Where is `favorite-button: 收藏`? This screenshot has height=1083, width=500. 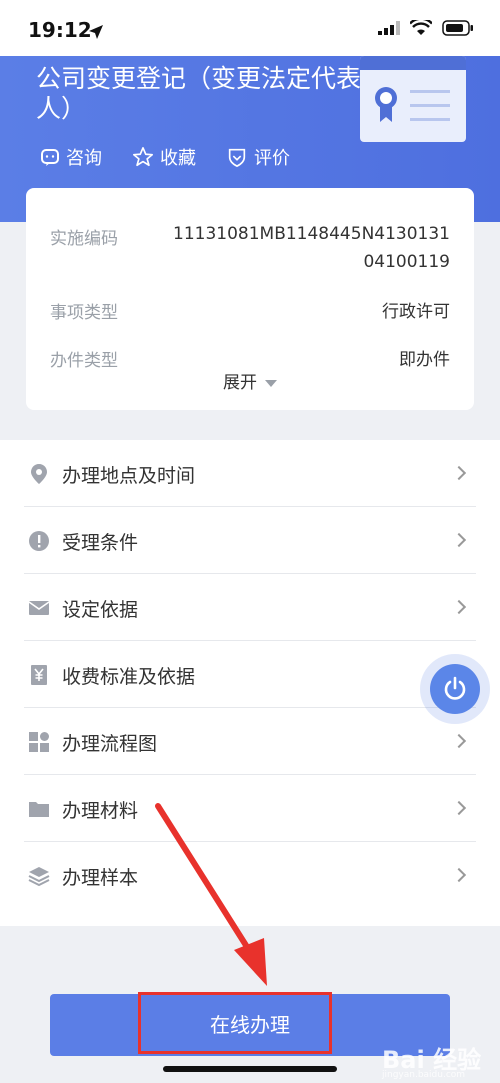 favorite-button: 收藏 is located at coordinates (164, 157).